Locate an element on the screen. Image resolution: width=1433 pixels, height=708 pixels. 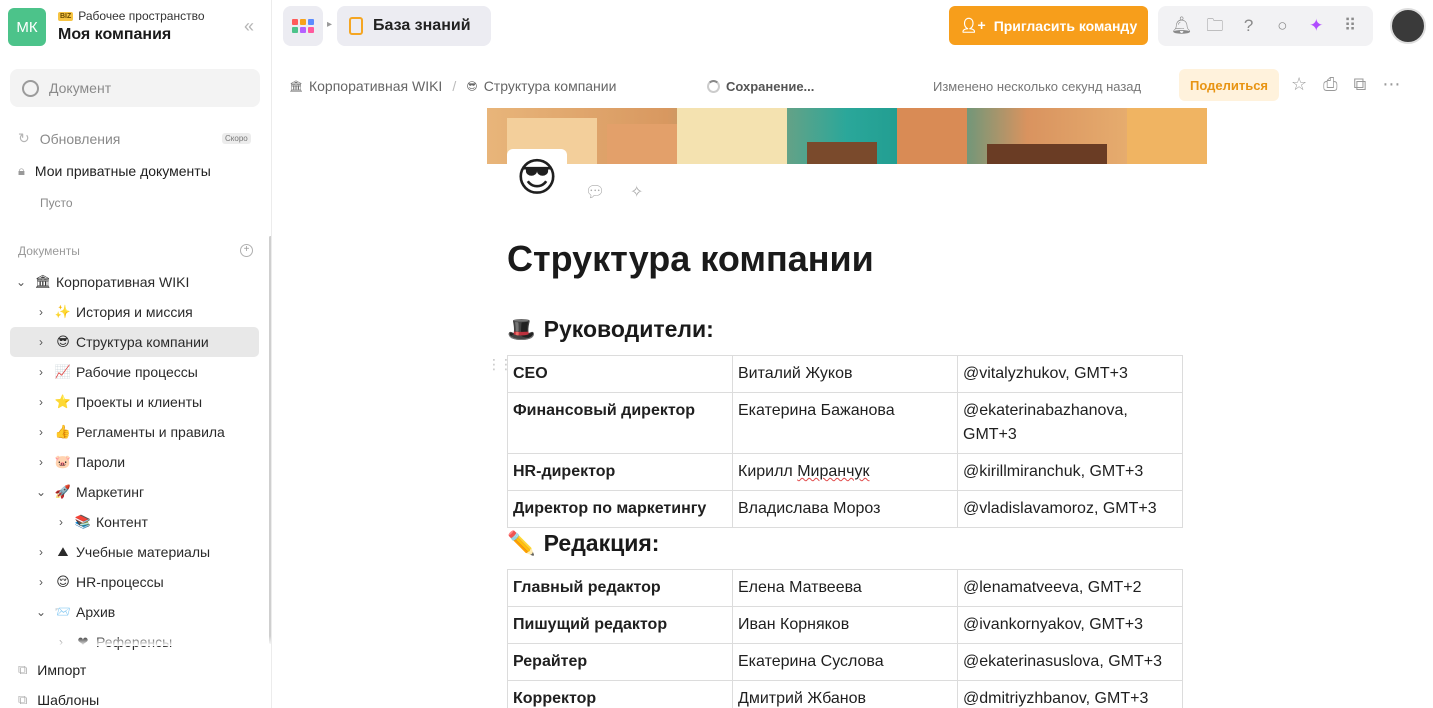
sidebar-tree-item: › 👍 Регламенты и правила is located at coordinates (134, 432).